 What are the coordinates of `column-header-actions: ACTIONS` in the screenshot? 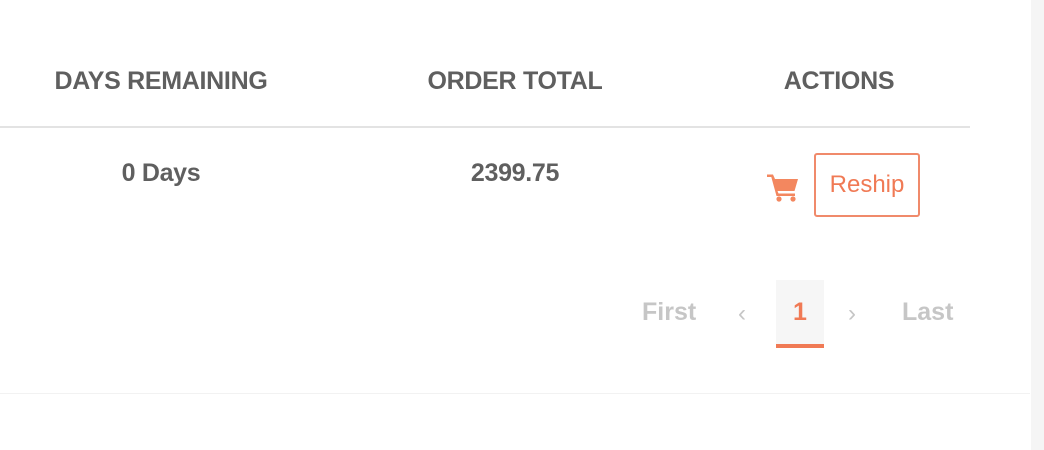 It's located at (839, 64).